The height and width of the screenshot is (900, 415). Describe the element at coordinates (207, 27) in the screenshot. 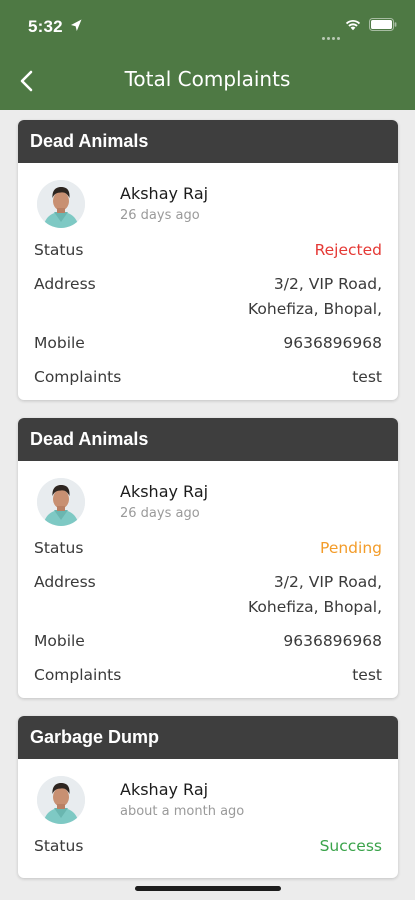

I see `status-bar: 5:32` at that location.